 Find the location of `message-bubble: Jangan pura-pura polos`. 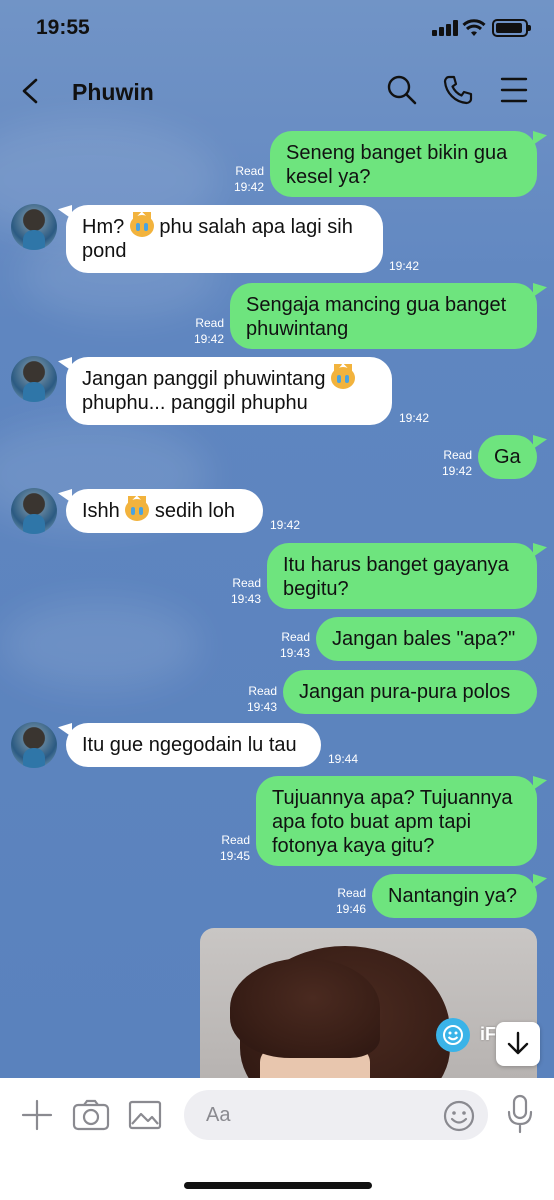

message-bubble: Jangan pura-pura polos is located at coordinates (410, 692).